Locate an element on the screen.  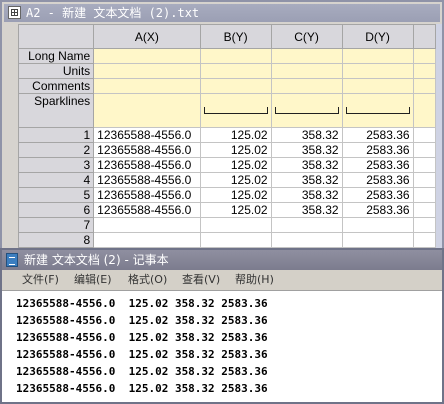
meta-row-long-name: Long Name is located at coordinates (56, 56).